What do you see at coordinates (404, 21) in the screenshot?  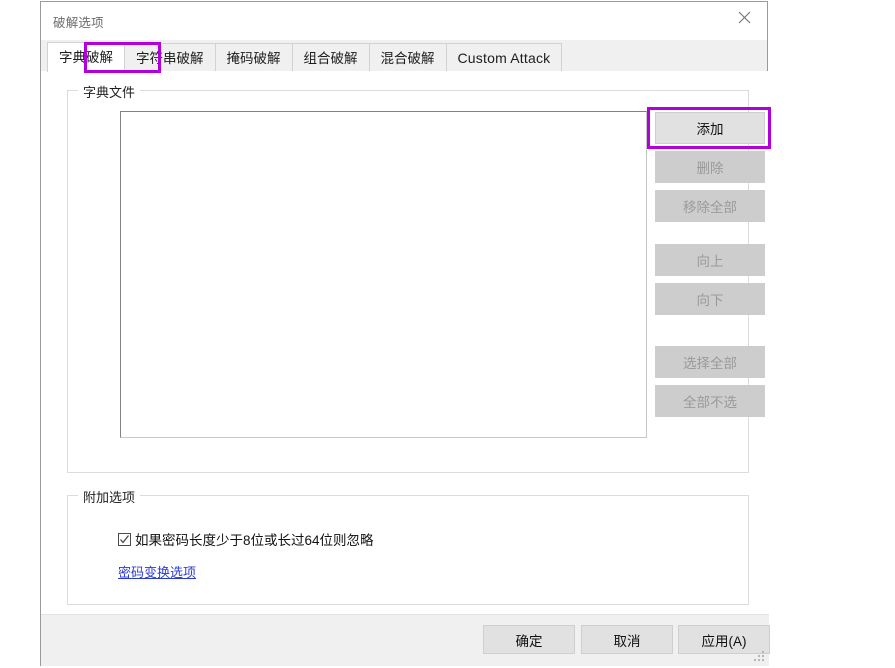 I see `title-bar: 破解选项` at bounding box center [404, 21].